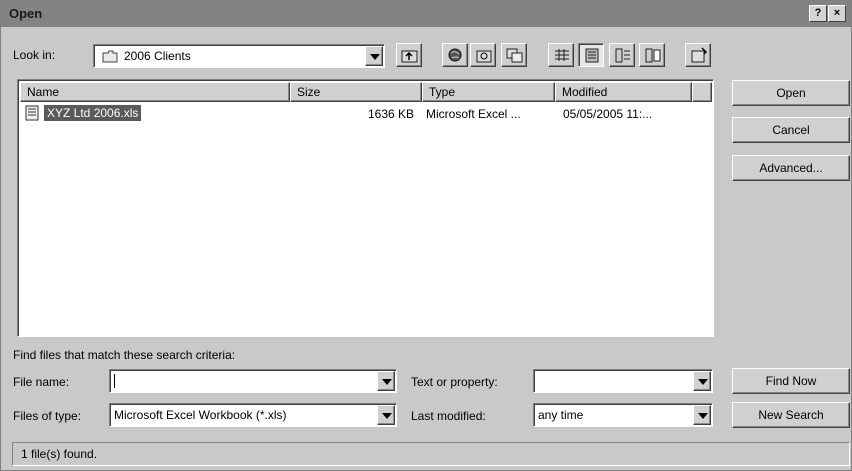 The height and width of the screenshot is (471, 852). I want to click on folder-icon, so click(110, 56).